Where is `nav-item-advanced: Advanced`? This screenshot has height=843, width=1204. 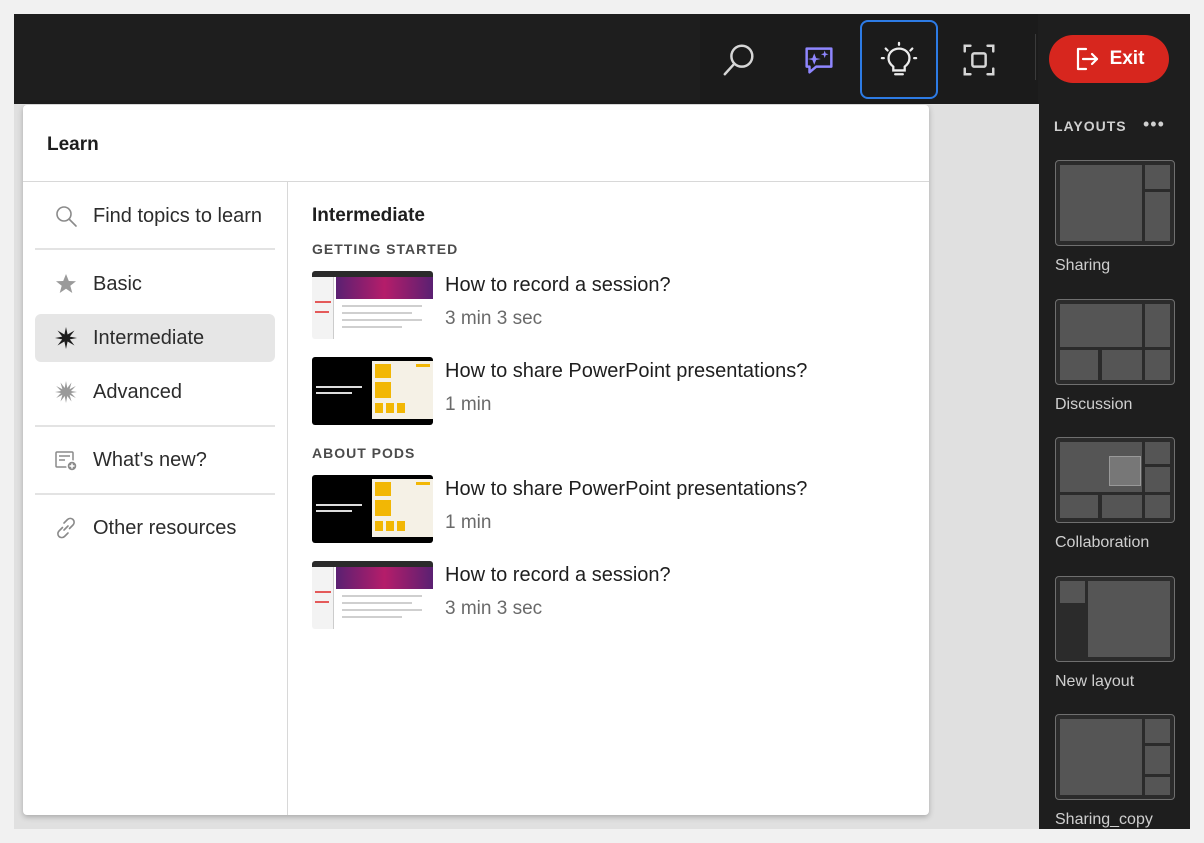 nav-item-advanced: Advanced is located at coordinates (155, 392).